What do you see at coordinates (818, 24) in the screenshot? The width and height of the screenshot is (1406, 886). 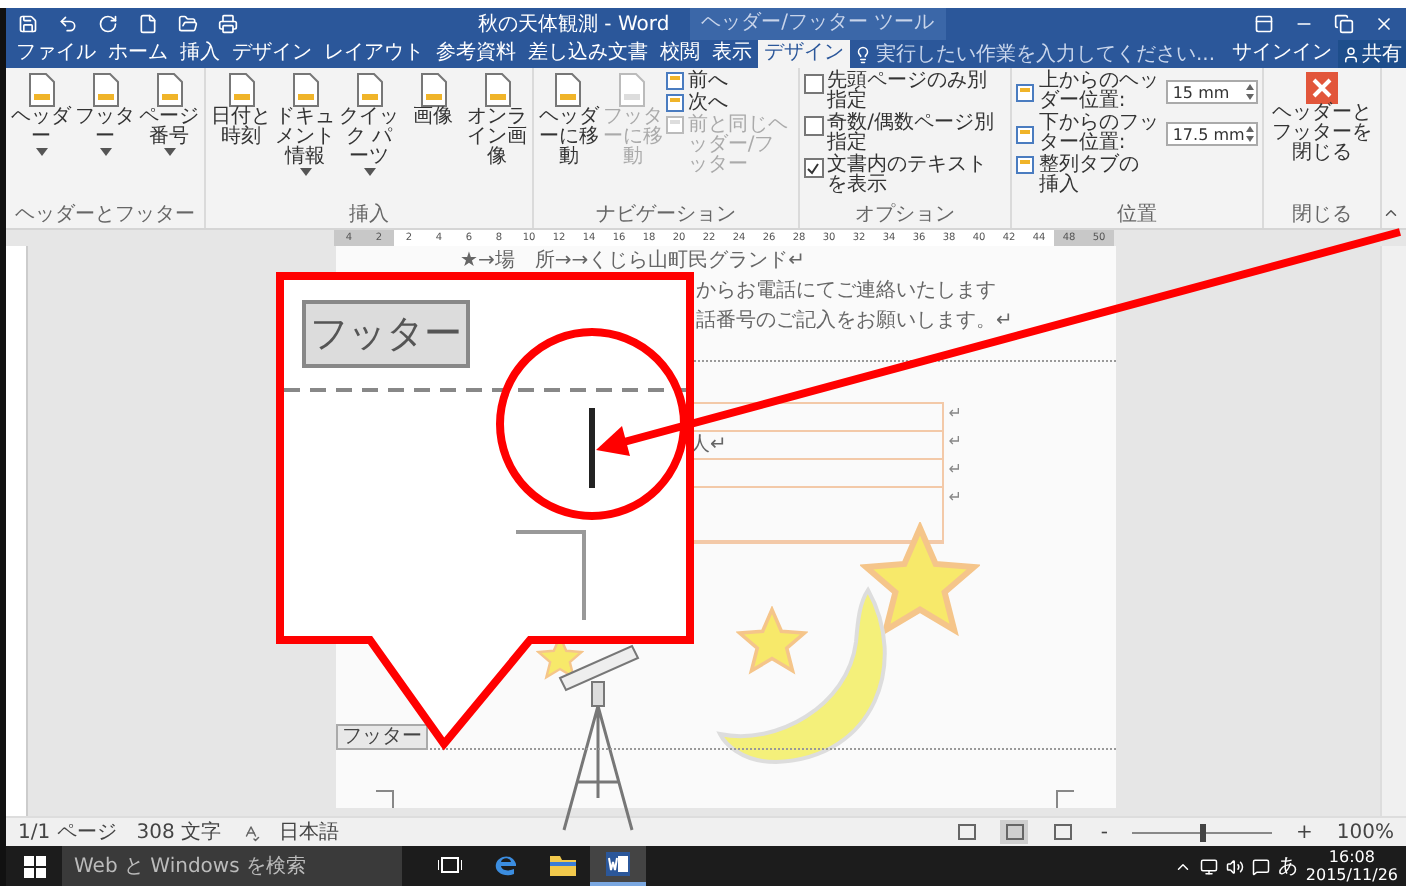 I see `context-title: ヘッダー/フッター ツール` at bounding box center [818, 24].